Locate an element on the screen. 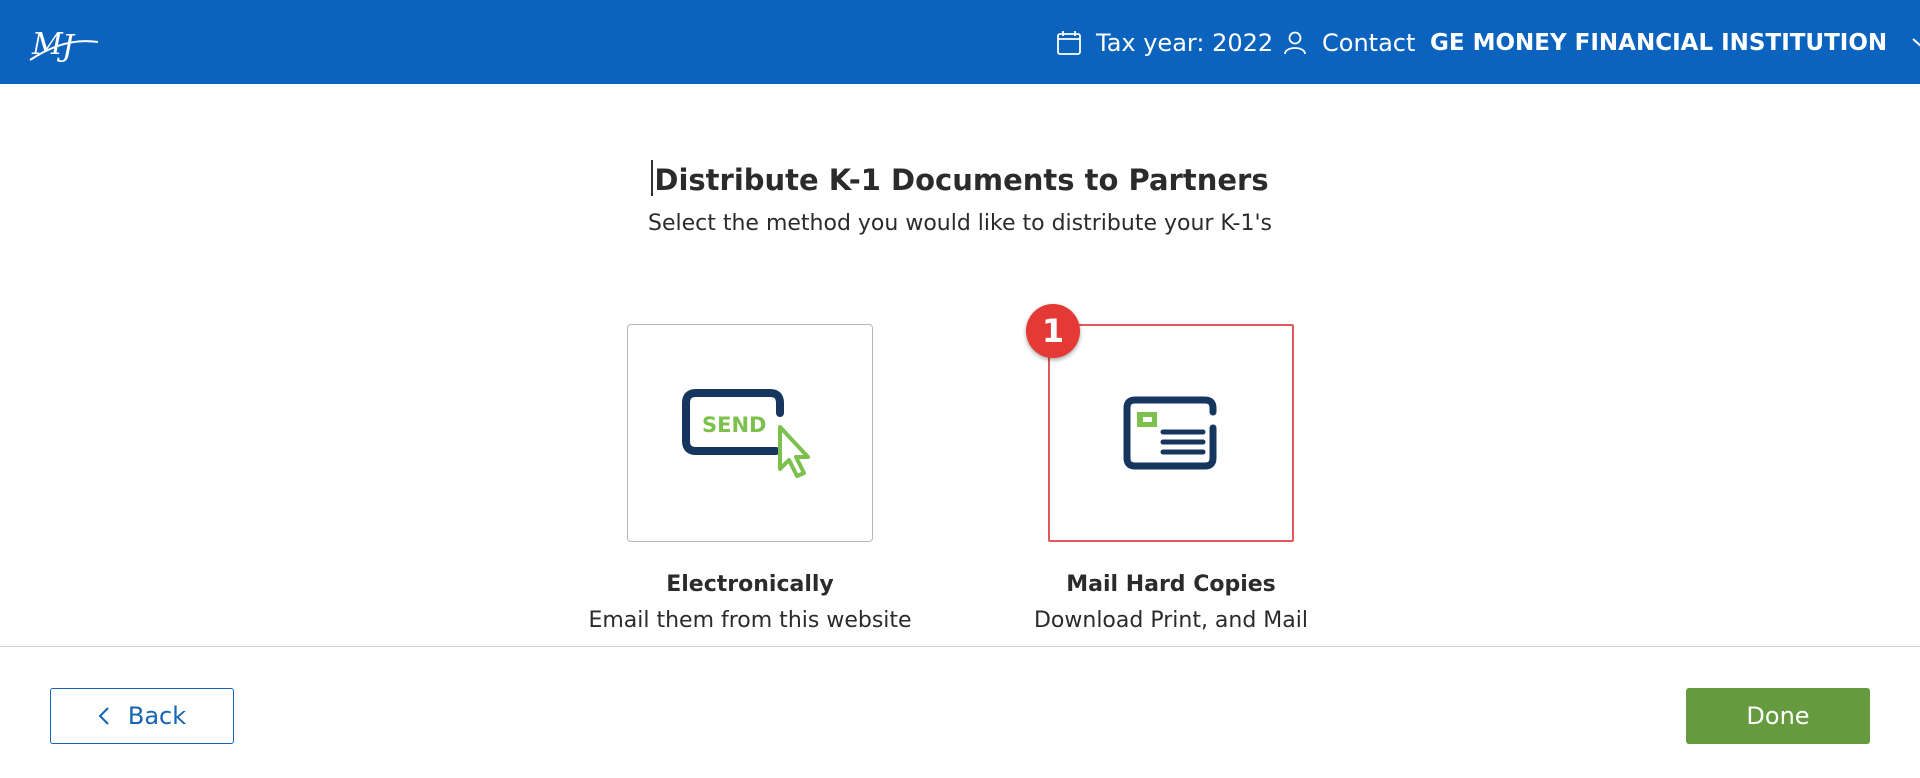  mail-card-icon is located at coordinates (1170, 433).